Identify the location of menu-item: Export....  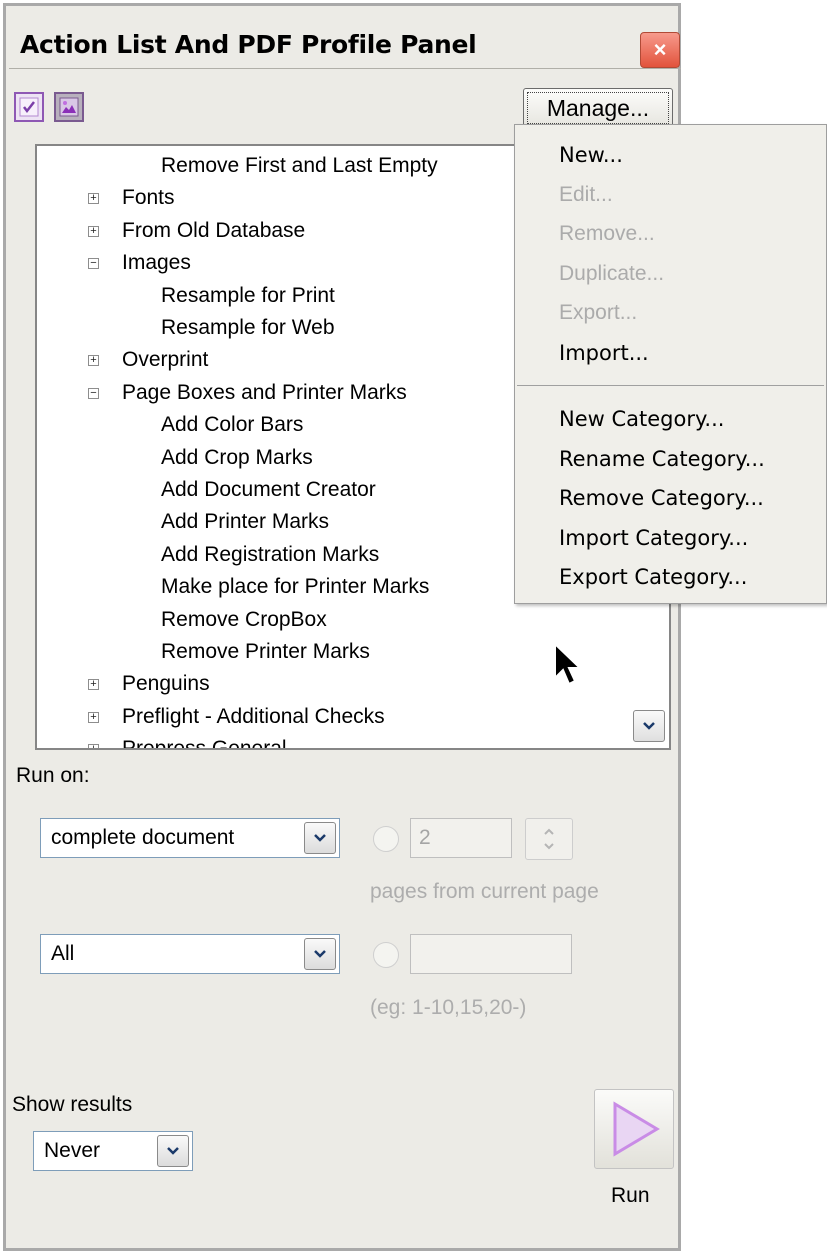
(598, 313).